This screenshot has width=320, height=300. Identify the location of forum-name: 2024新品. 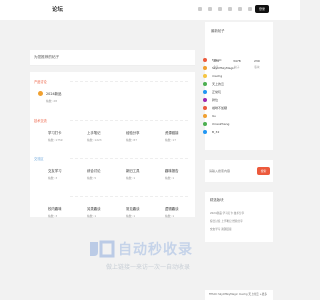
(54, 94).